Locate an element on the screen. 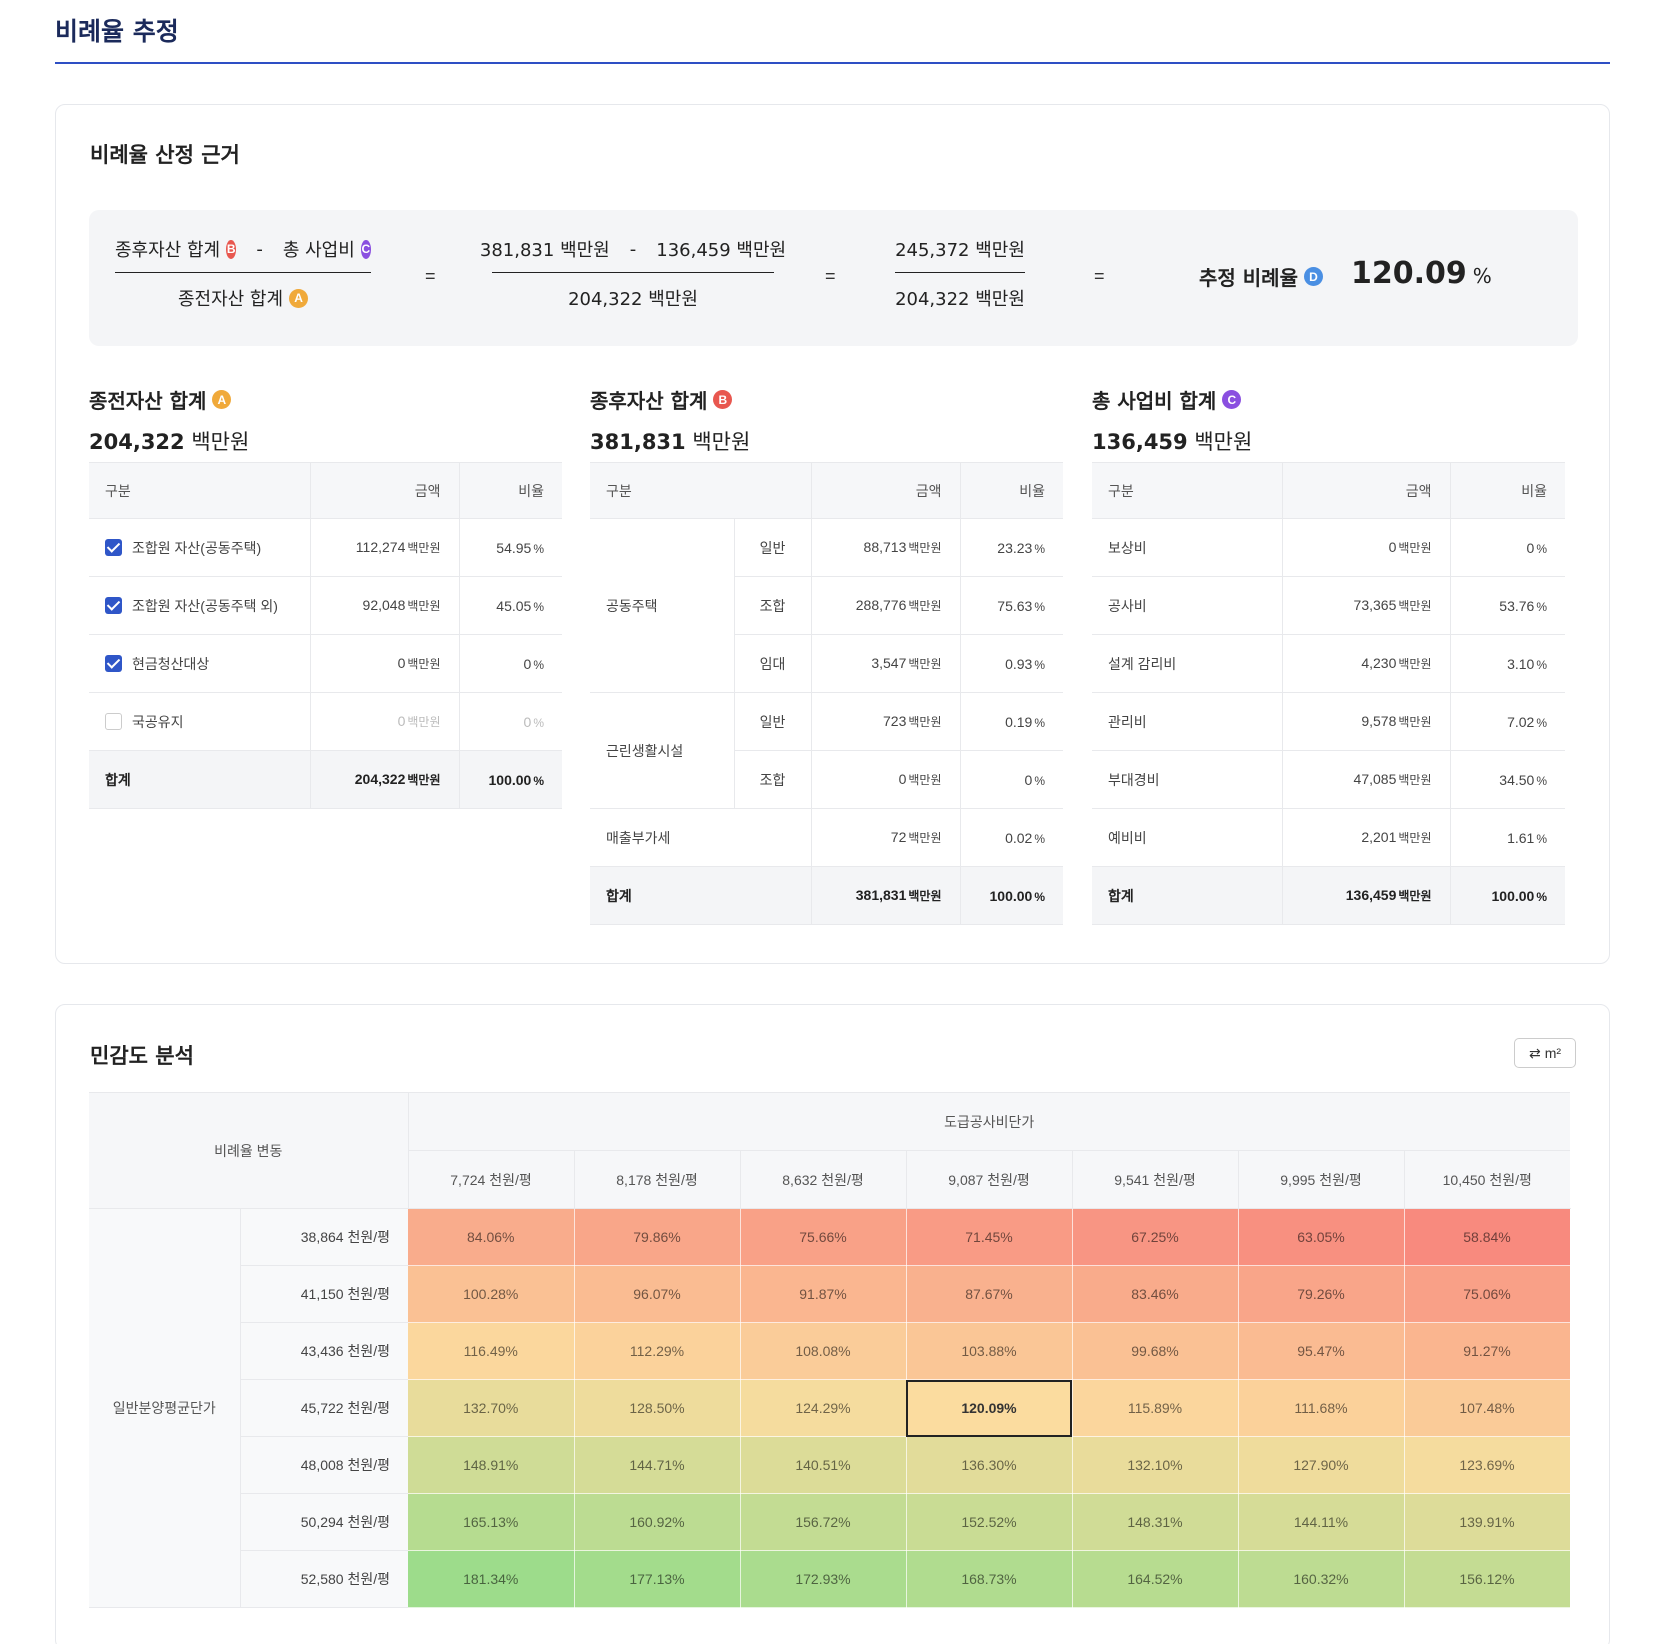  col-header-category: 구분 is located at coordinates (199, 490).